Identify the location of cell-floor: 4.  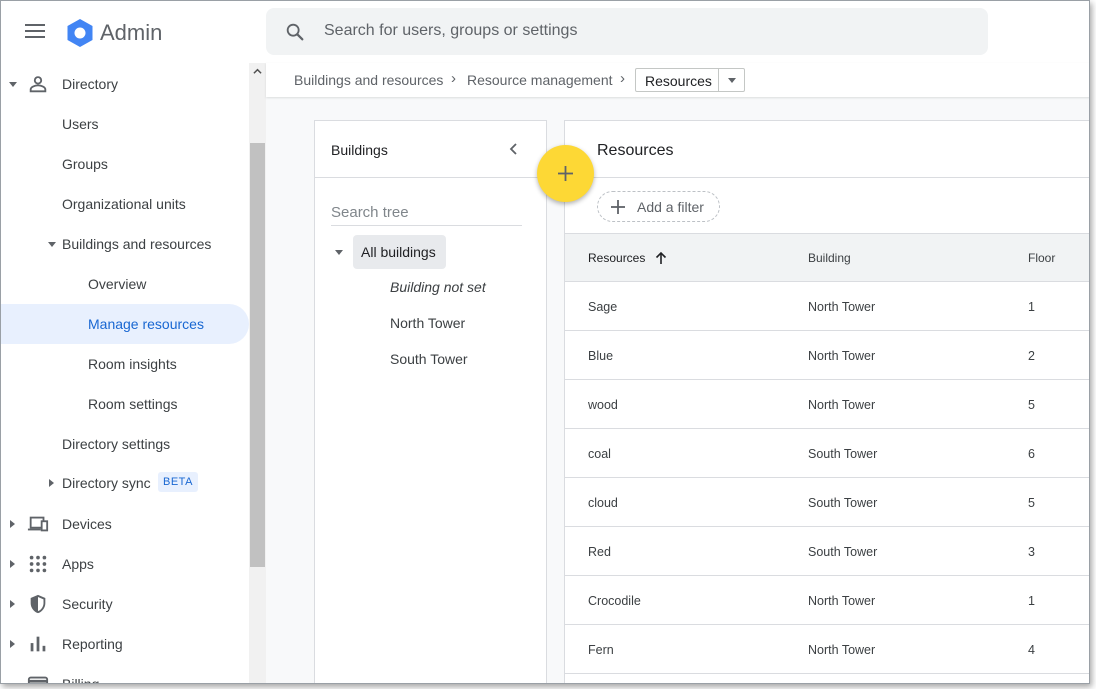
(1031, 650).